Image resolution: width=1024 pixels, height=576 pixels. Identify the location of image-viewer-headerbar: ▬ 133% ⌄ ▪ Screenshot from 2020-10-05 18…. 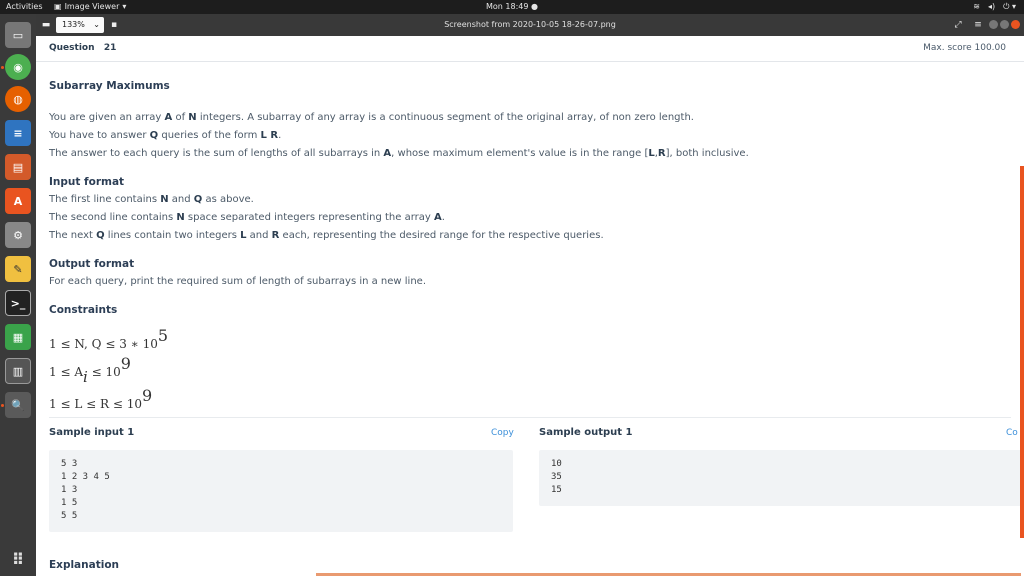
(530, 25).